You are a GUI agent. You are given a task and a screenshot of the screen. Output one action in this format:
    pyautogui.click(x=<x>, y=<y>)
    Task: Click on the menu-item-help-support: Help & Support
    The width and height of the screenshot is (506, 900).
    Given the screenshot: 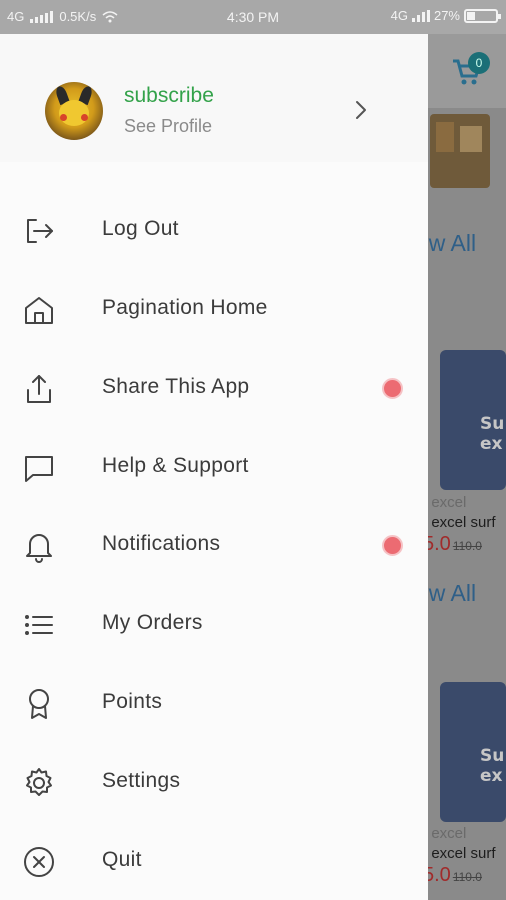 What is the action you would take?
    pyautogui.click(x=214, y=467)
    